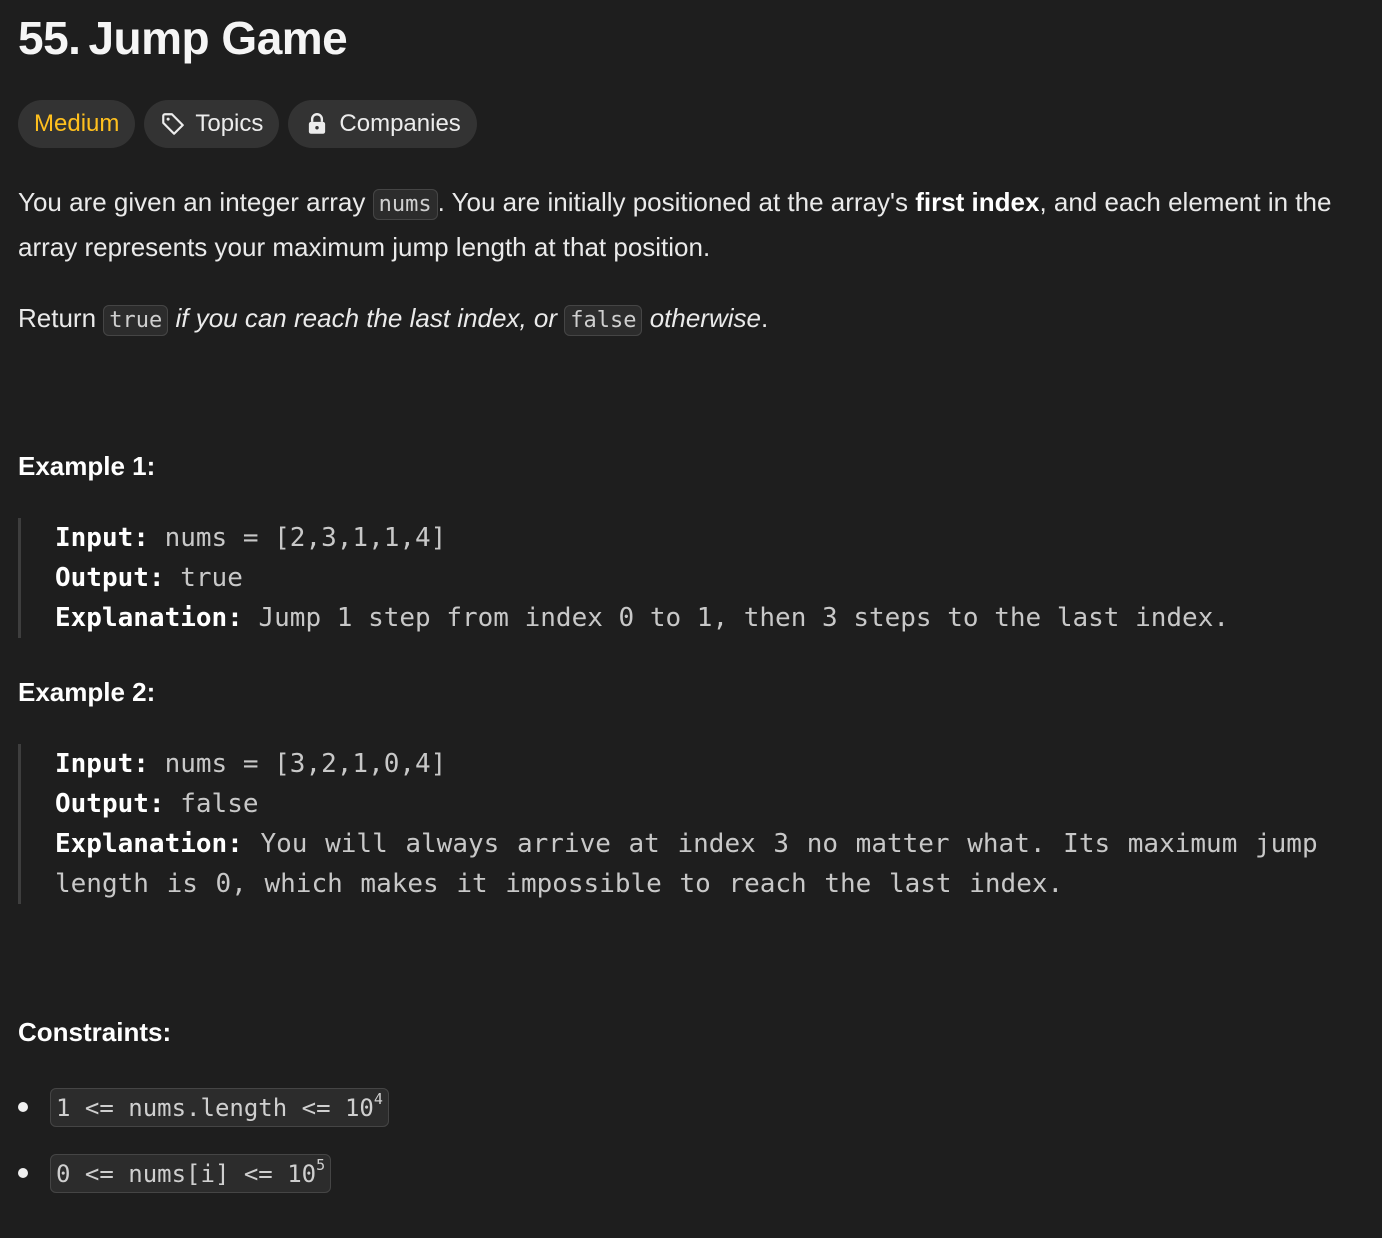  I want to click on inline-code-nums: nums, so click(405, 204).